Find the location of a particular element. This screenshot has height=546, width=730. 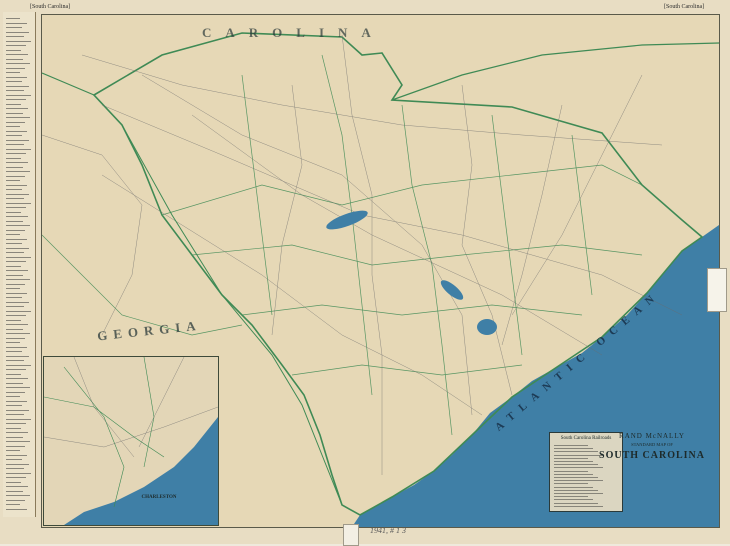

library-stamp is located at coordinates (717, 290).